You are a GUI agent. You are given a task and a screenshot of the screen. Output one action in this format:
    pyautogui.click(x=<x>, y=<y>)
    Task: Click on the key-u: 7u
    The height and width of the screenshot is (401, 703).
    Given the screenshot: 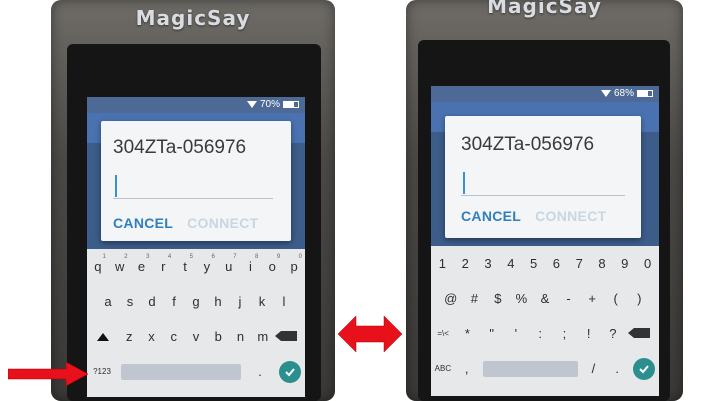 What is the action you would take?
    pyautogui.click(x=229, y=264)
    